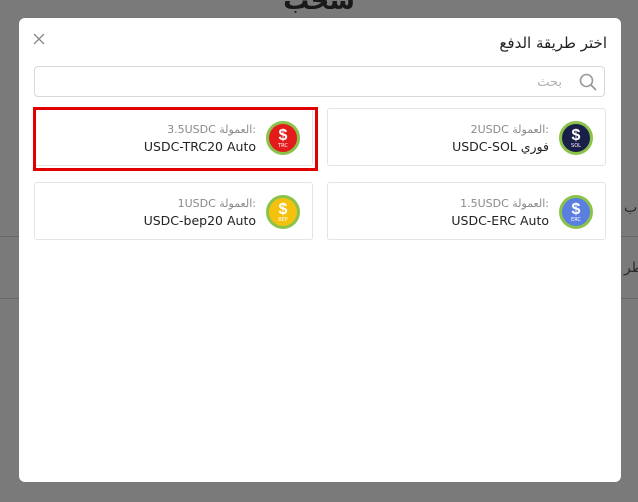 The width and height of the screenshot is (638, 502). I want to click on search-box, so click(319, 82).